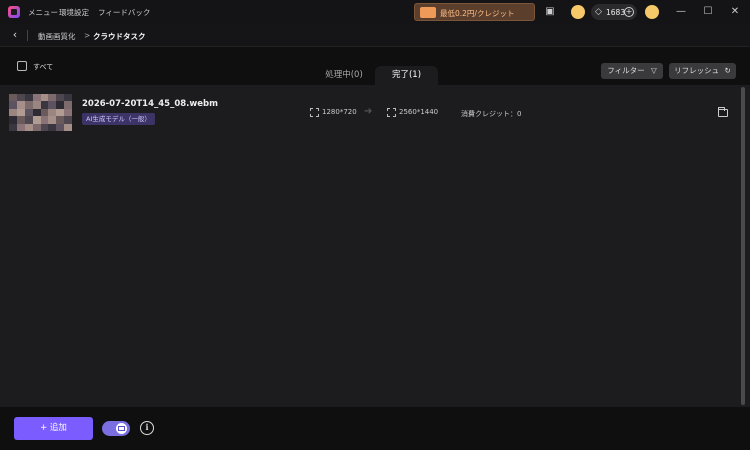  I want to click on credits-count: 1683, so click(616, 12).